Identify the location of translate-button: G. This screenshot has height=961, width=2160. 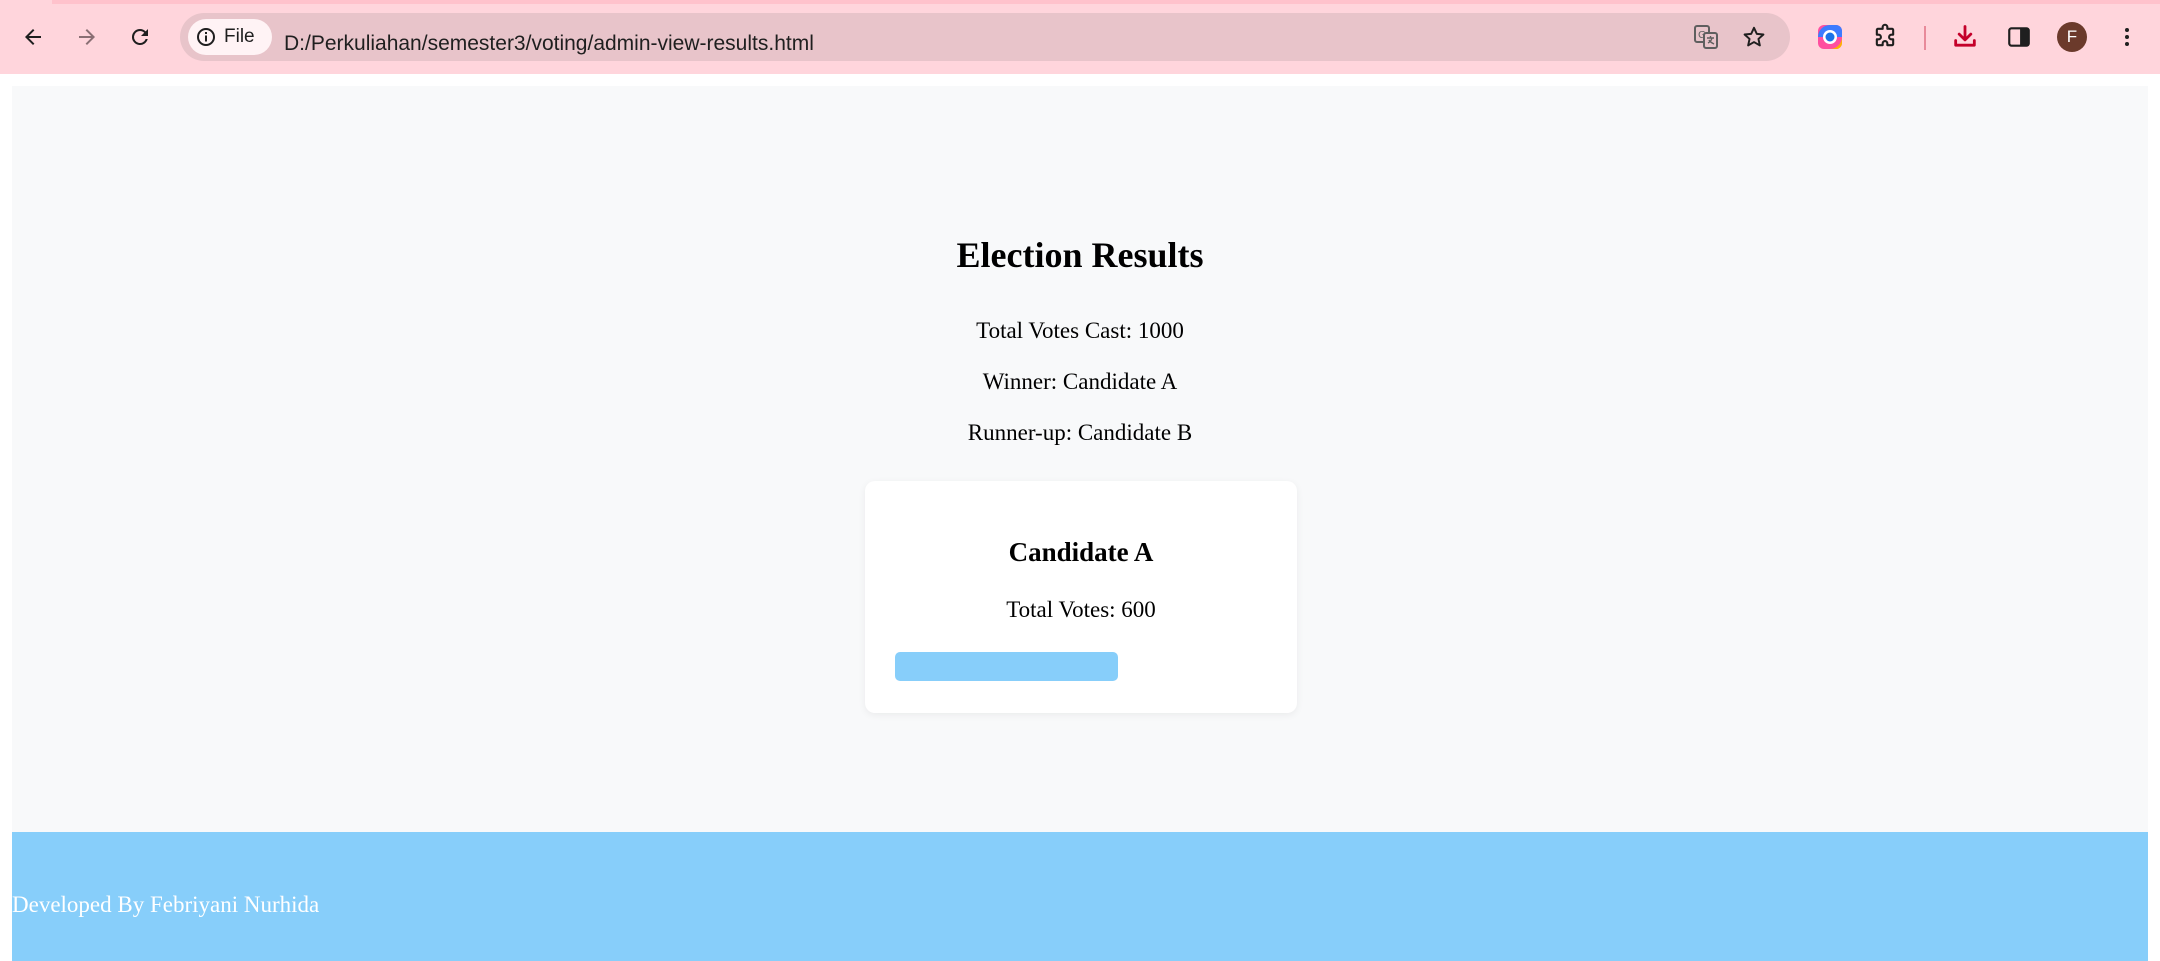
(1706, 37).